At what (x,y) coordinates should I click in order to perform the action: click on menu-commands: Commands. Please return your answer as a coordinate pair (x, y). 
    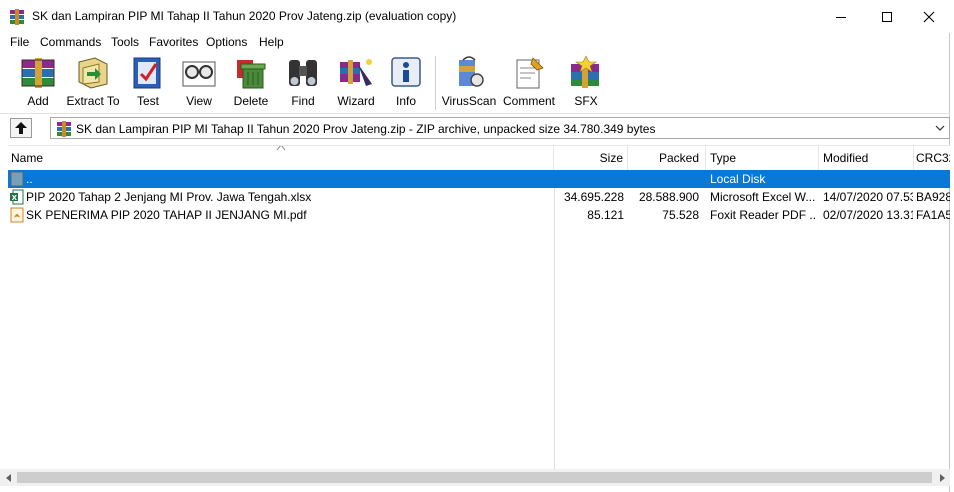
    Looking at the image, I should click on (70, 42).